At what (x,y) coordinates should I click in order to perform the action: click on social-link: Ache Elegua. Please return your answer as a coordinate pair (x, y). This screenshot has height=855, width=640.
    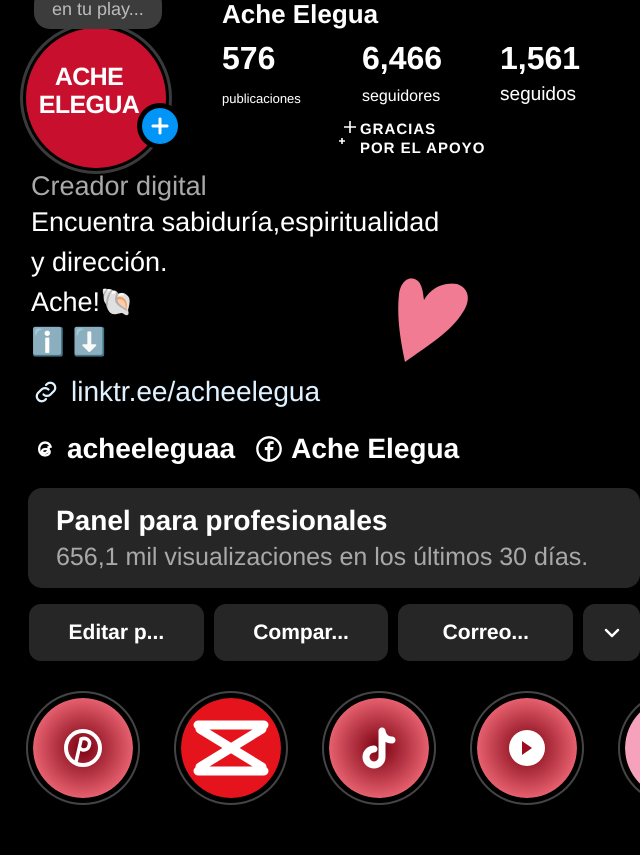
    Looking at the image, I should click on (375, 449).